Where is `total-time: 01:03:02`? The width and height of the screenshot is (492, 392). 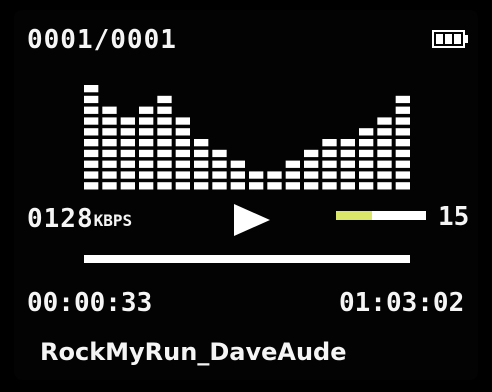
total-time: 01:03:02 is located at coordinates (402, 303).